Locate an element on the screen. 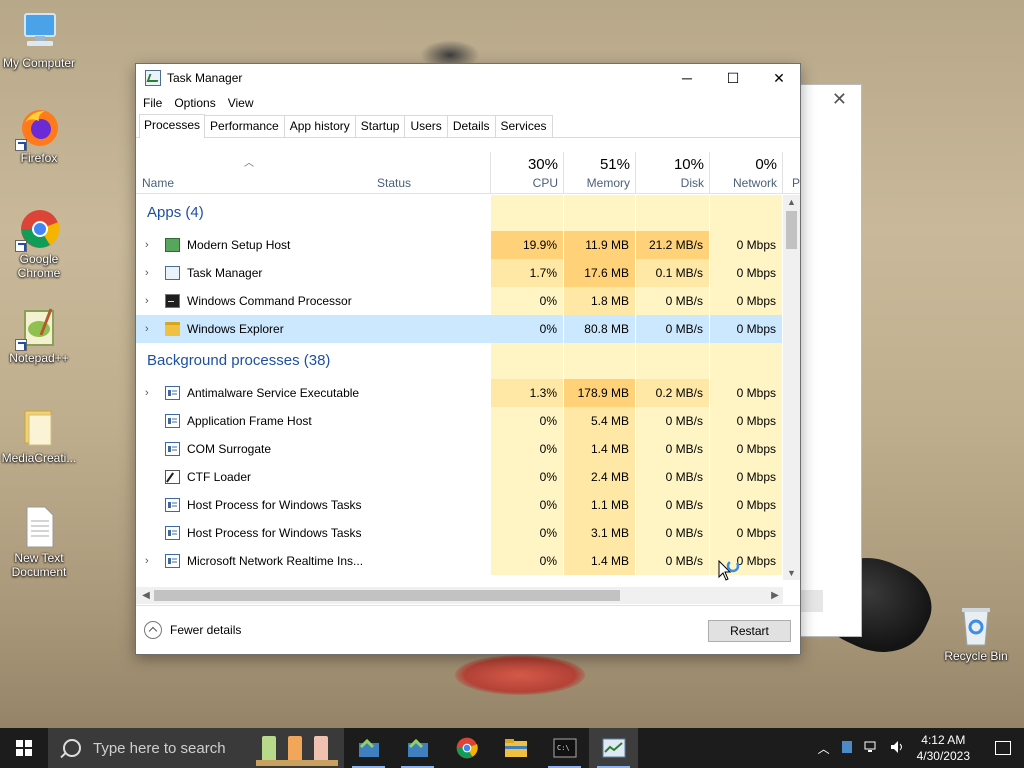 This screenshot has height=768, width=1024. scroll-left-icon: ◀ is located at coordinates (146, 595).